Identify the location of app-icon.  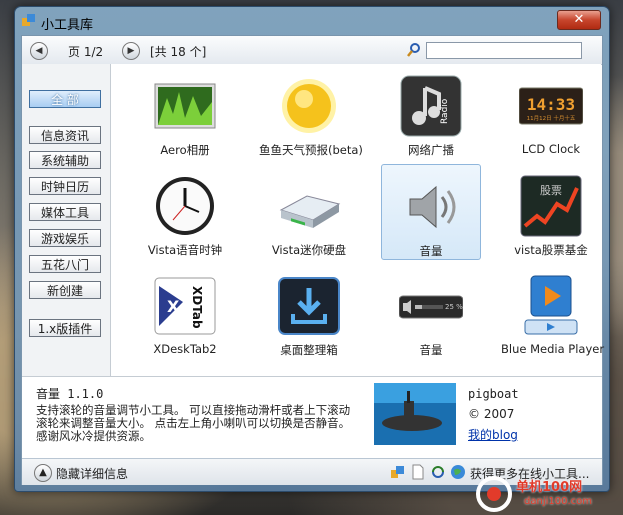
(28, 20).